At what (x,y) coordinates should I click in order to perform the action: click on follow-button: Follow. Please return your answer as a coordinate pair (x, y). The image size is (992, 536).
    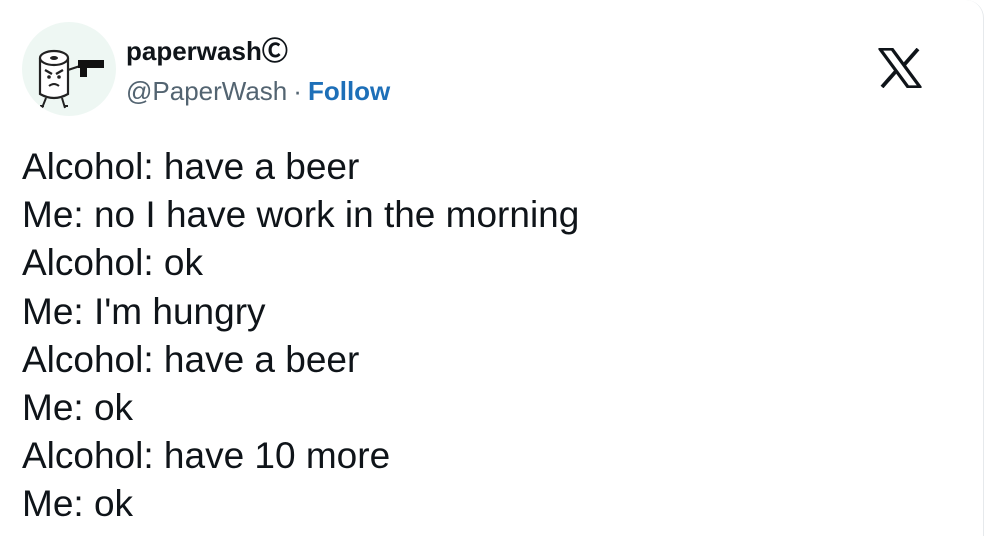
    Looking at the image, I should click on (349, 91).